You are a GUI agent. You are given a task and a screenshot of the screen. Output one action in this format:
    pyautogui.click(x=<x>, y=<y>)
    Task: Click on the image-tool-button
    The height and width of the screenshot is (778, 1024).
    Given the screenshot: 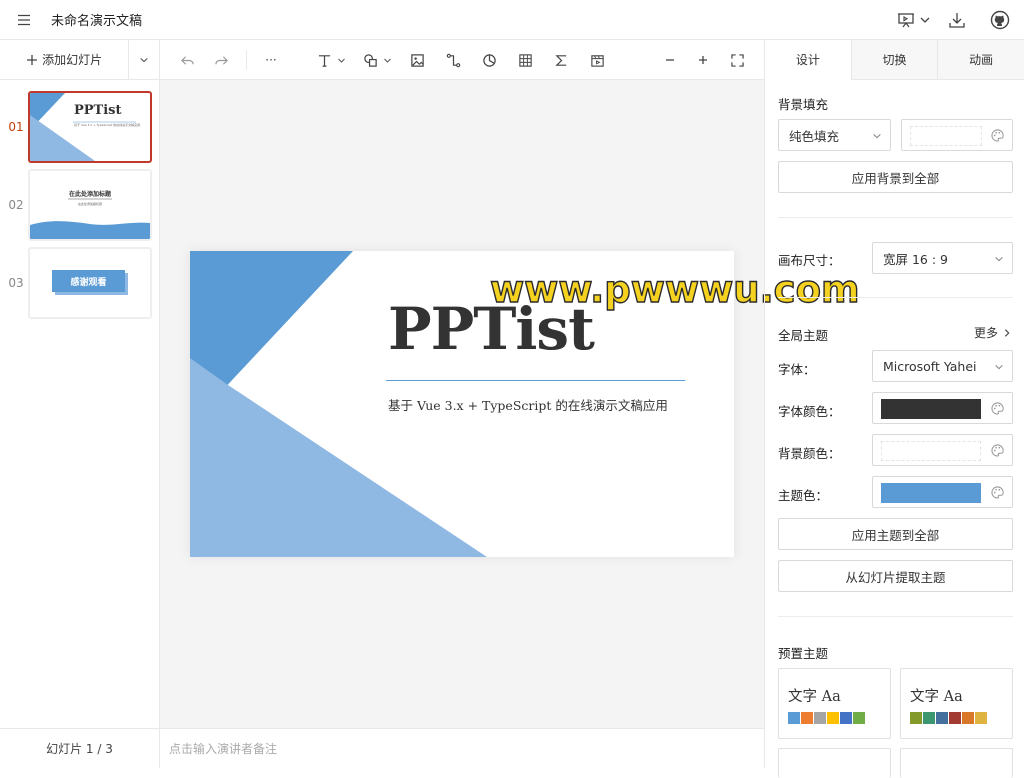 What is the action you would take?
    pyautogui.click(x=417, y=60)
    